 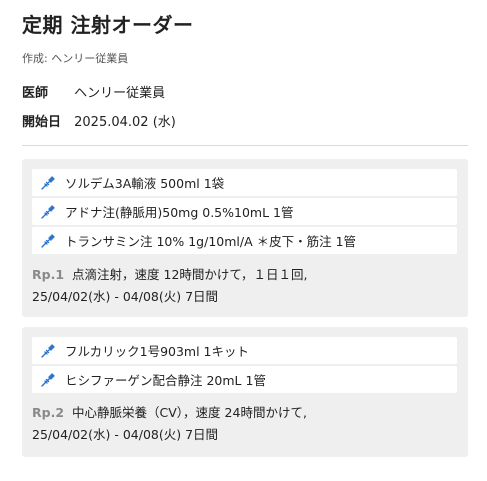 I want to click on drug-item: トランサミン注 10% 1g/10ml/A ＊皮下・筋注 1管, so click(x=244, y=240).